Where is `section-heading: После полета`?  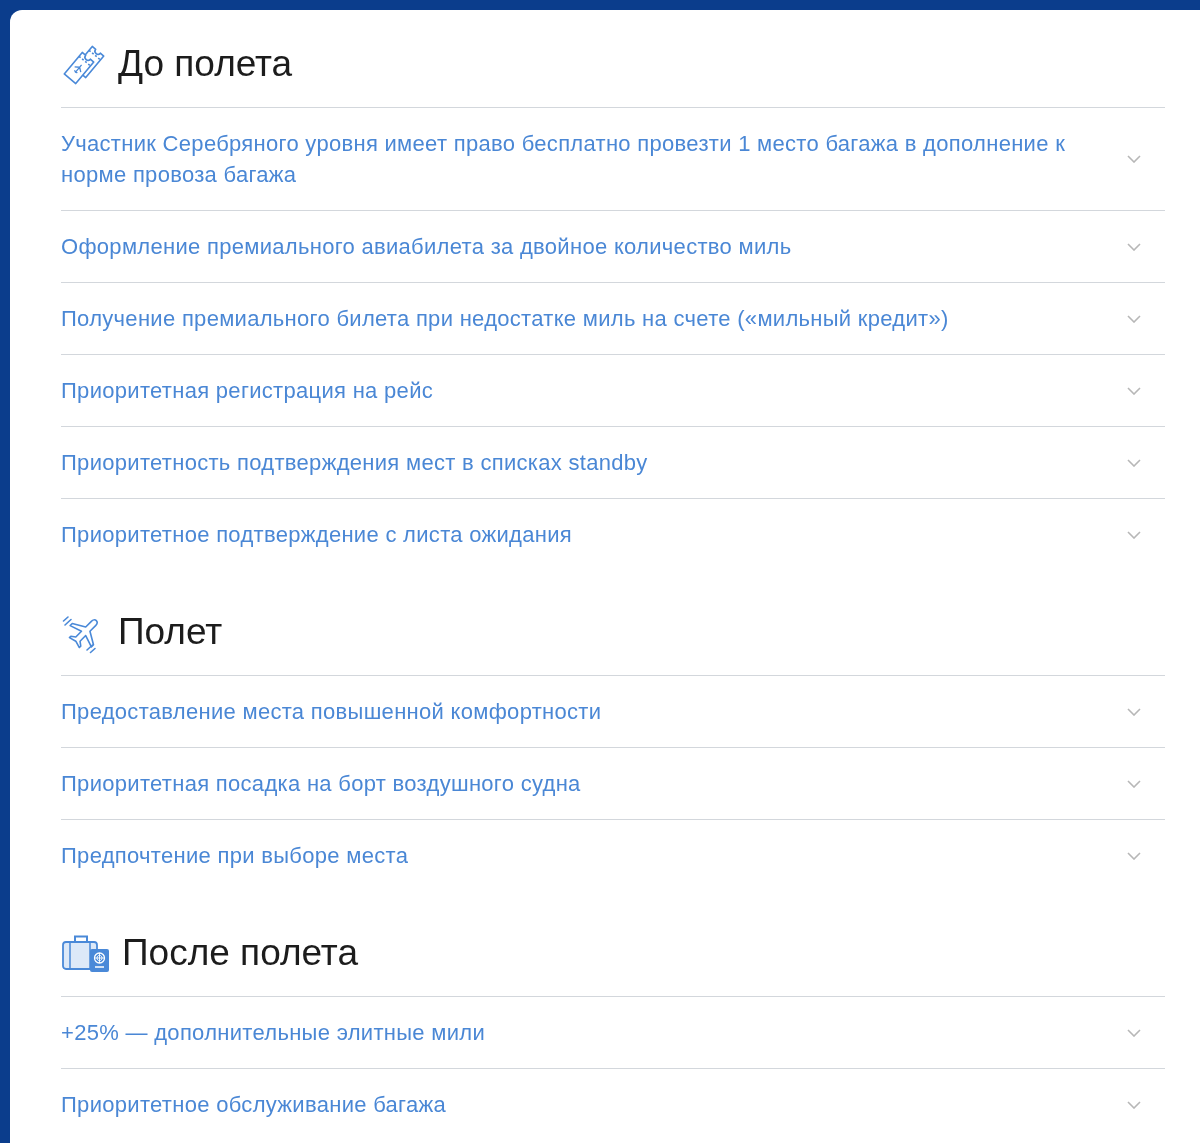 section-heading: После полета is located at coordinates (240, 953).